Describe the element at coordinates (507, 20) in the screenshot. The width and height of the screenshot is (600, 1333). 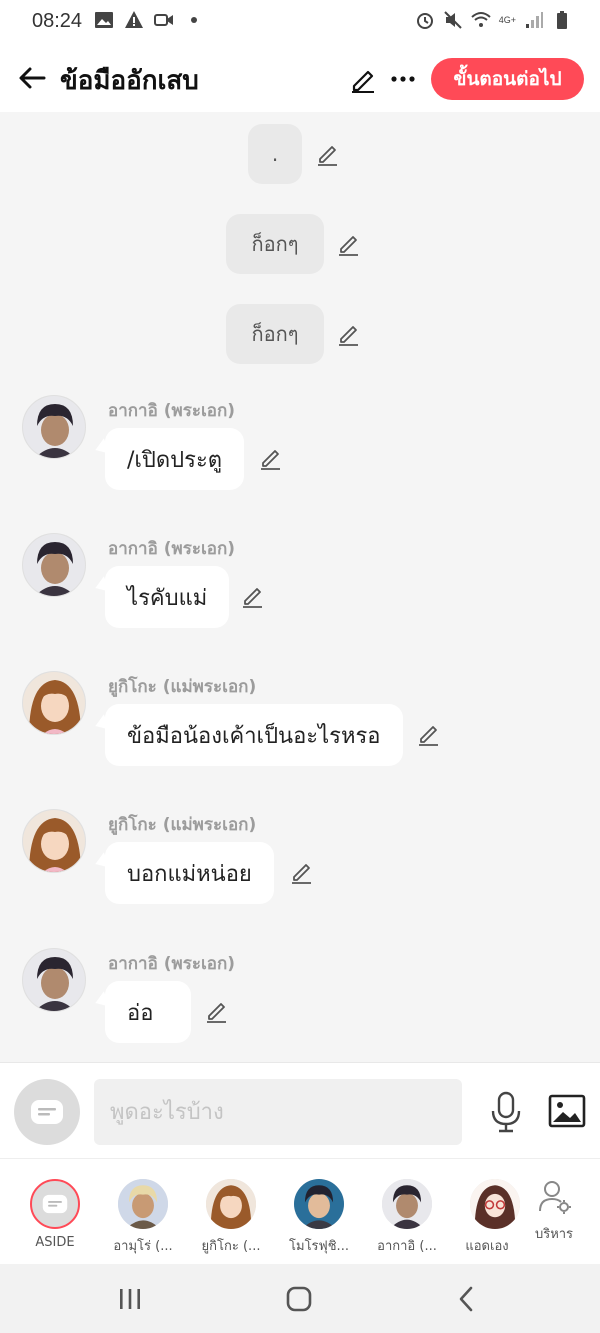
I see `network-type-label: 4G+` at that location.